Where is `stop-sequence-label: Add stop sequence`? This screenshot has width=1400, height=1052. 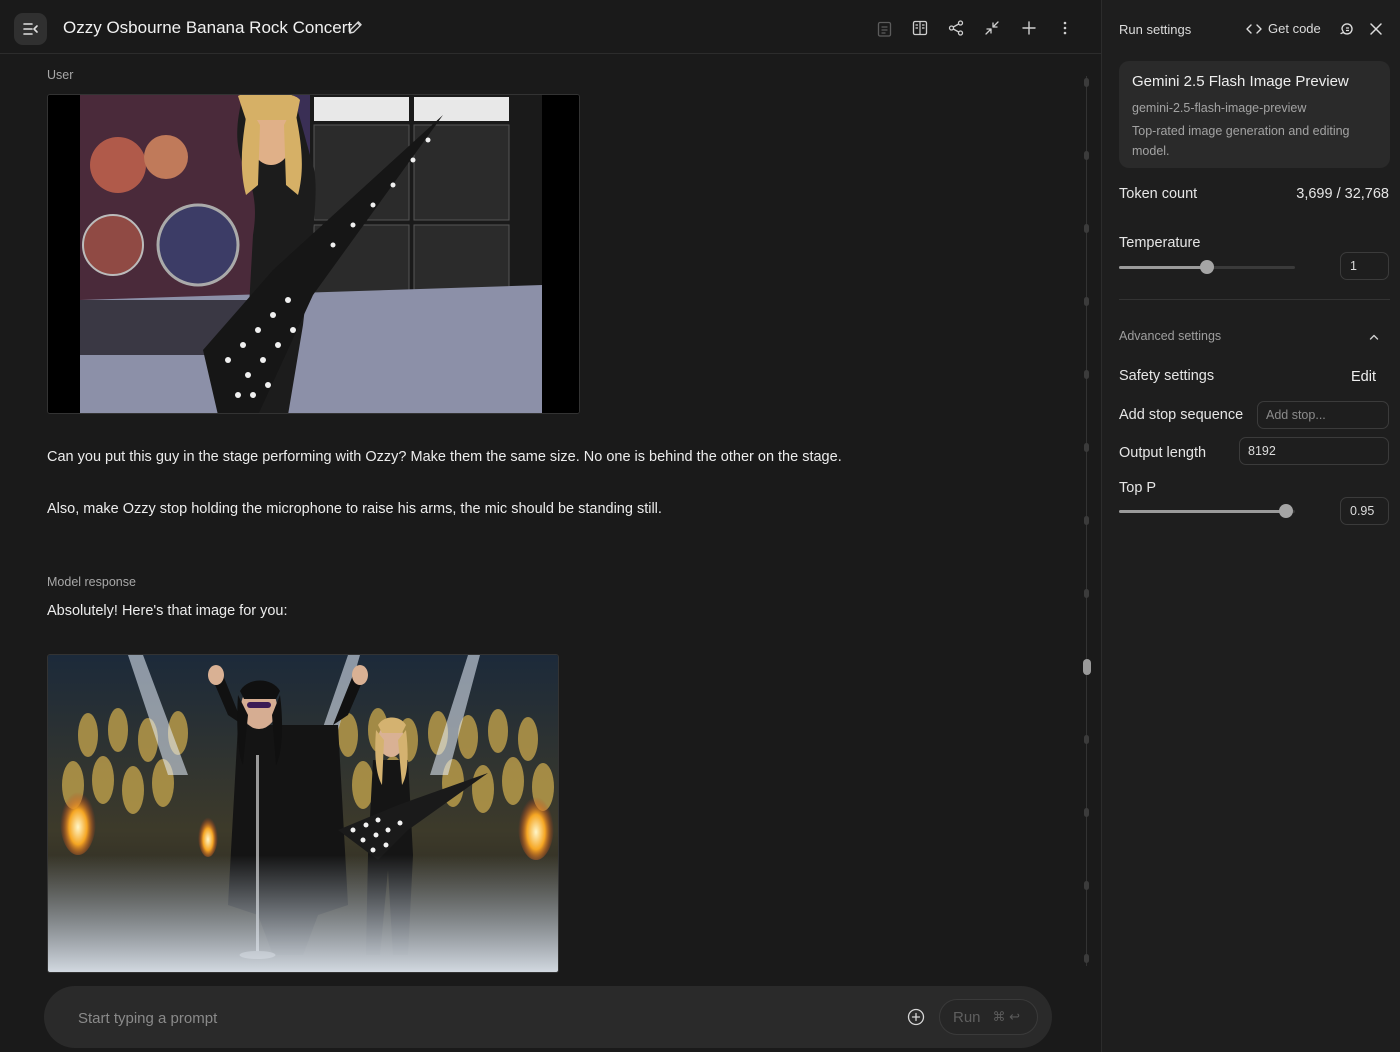
stop-sequence-label: Add stop sequence is located at coordinates (1181, 415).